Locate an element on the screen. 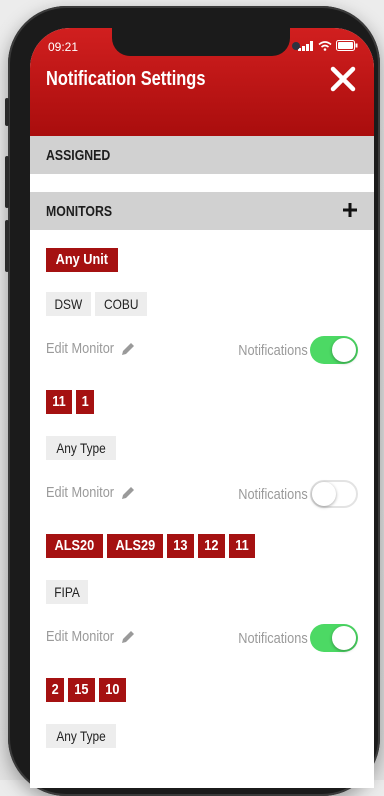  type-chip: DSW is located at coordinates (68, 304).